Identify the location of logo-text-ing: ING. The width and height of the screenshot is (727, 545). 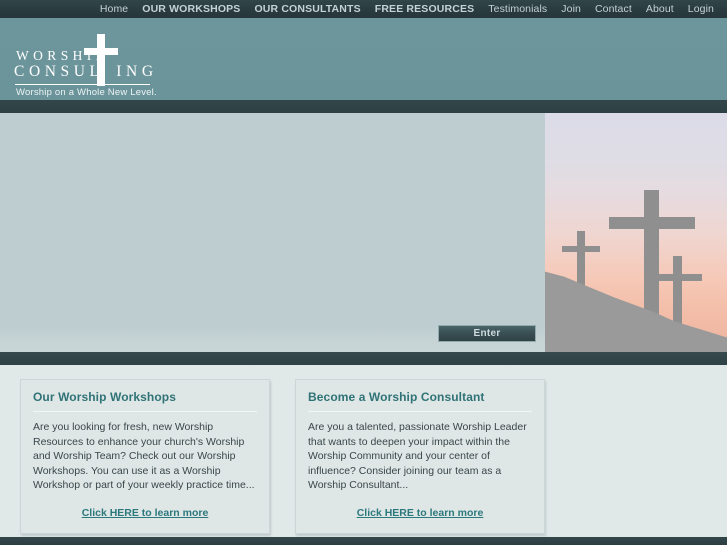
(137, 71).